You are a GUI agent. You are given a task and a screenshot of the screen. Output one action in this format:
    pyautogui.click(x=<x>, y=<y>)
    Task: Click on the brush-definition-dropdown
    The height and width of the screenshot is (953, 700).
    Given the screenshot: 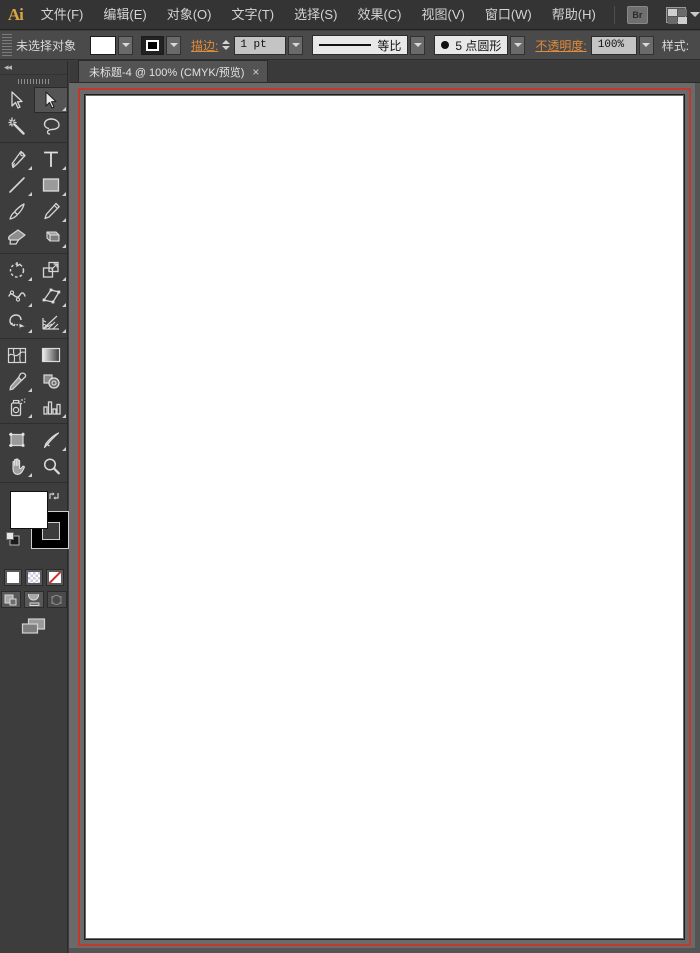 What is the action you would take?
    pyautogui.click(x=518, y=45)
    